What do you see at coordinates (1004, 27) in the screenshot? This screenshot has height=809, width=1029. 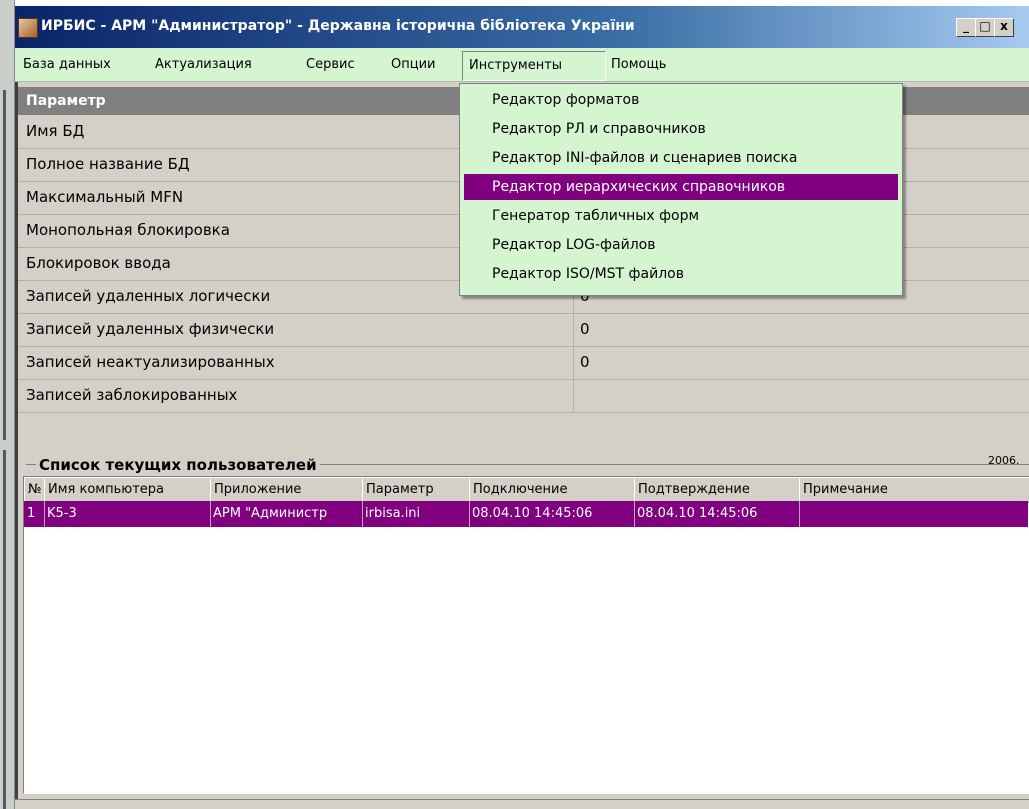 I see `close-button: x` at bounding box center [1004, 27].